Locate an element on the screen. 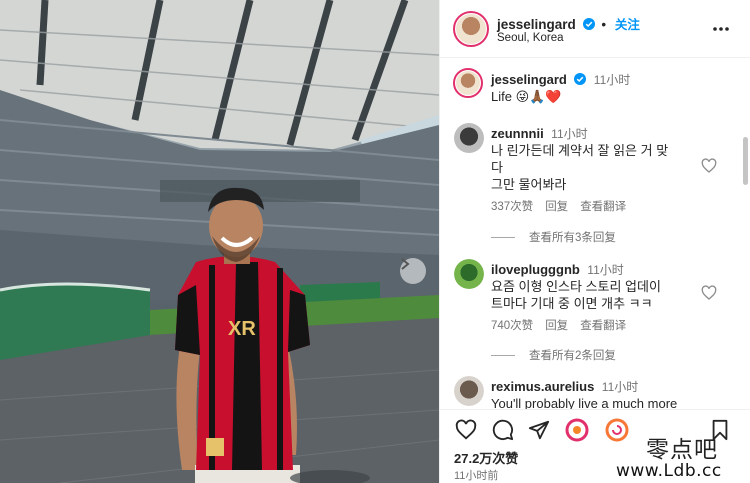 Image resolution: width=750 pixels, height=483 pixels. view-replies-label: 查看所有2条回复 is located at coordinates (572, 356).